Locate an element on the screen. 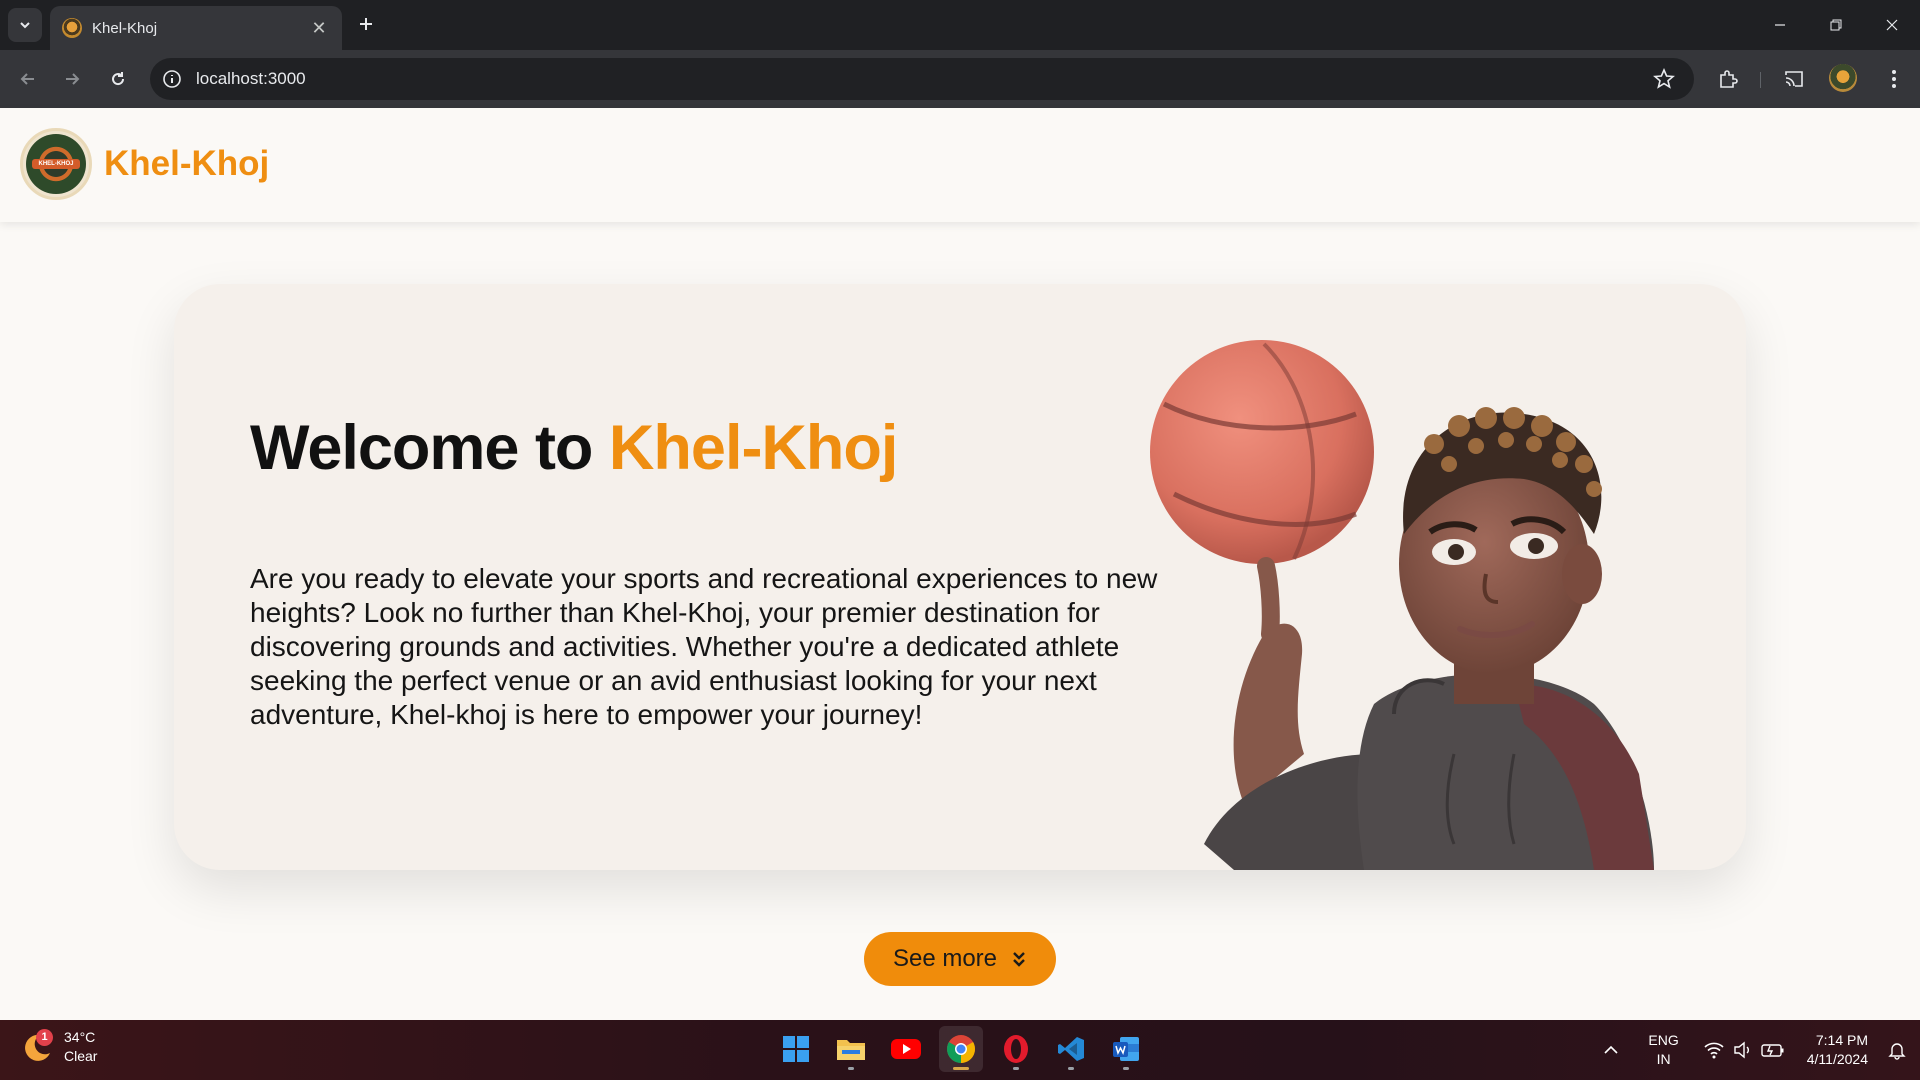  windows-taskbar: 1 34°C Clear ENG IN 7:14 PM 4/11/2024 is located at coordinates (960, 1050).